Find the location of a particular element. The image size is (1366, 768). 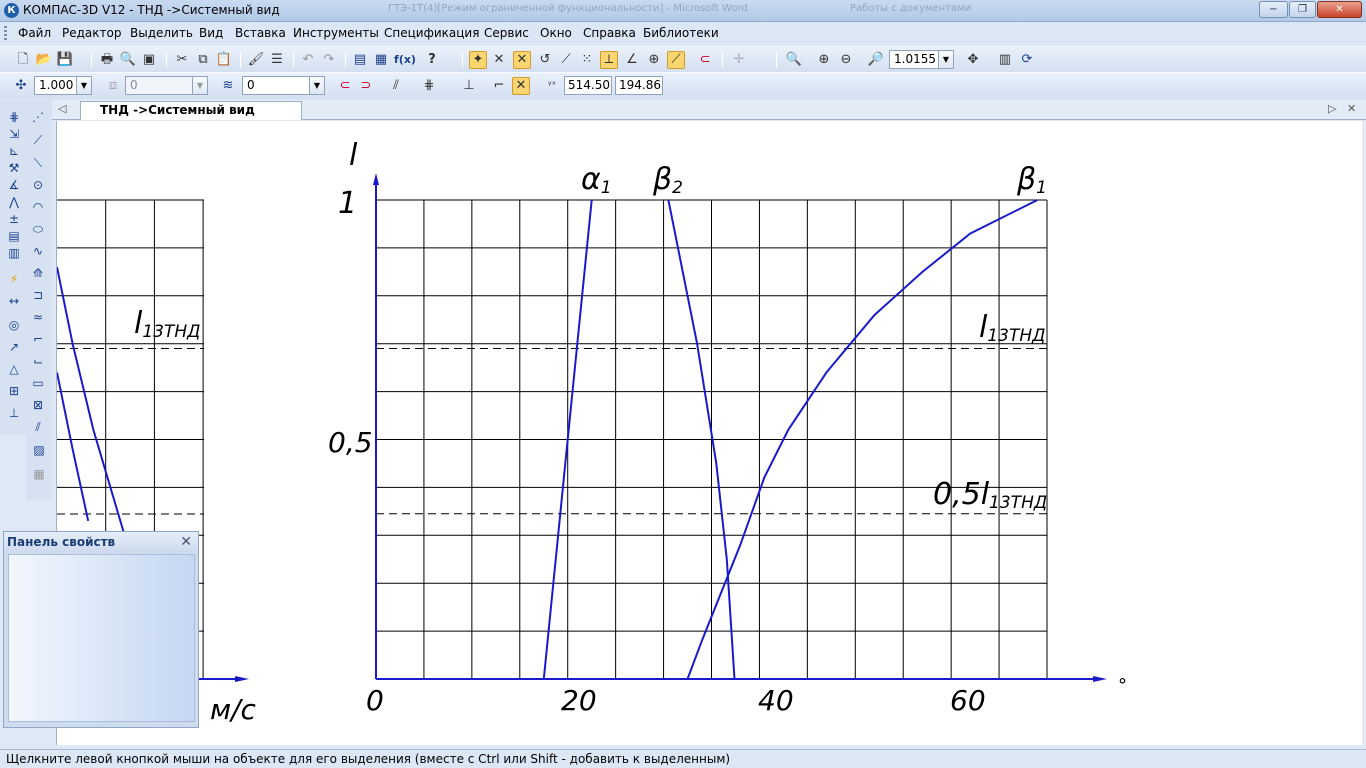

view-icon: ⊞ is located at coordinates (14, 391).